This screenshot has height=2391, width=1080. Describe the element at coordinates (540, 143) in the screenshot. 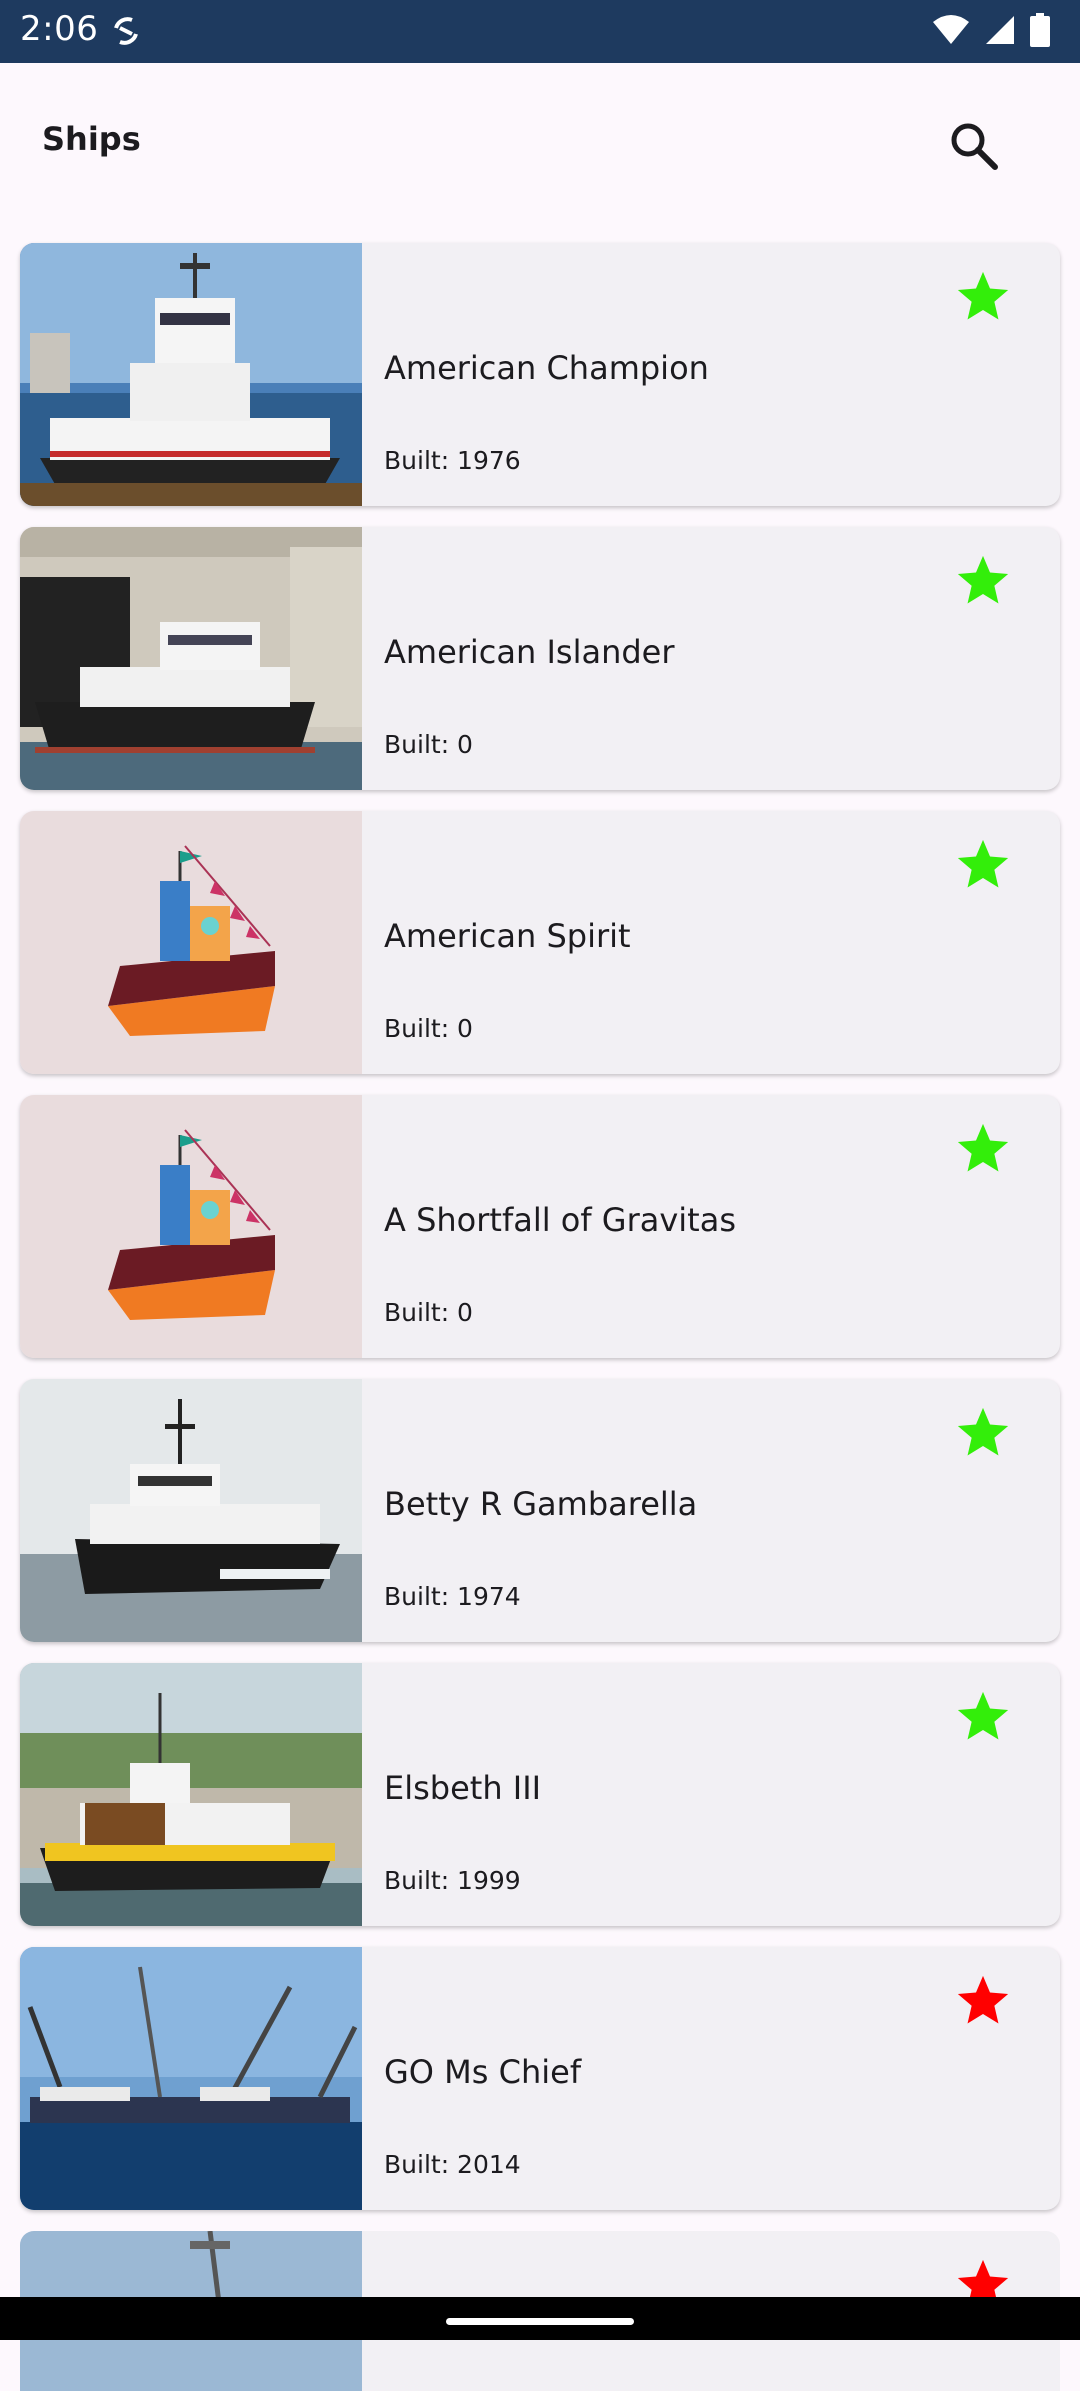

I see `app-bar: Ships` at that location.